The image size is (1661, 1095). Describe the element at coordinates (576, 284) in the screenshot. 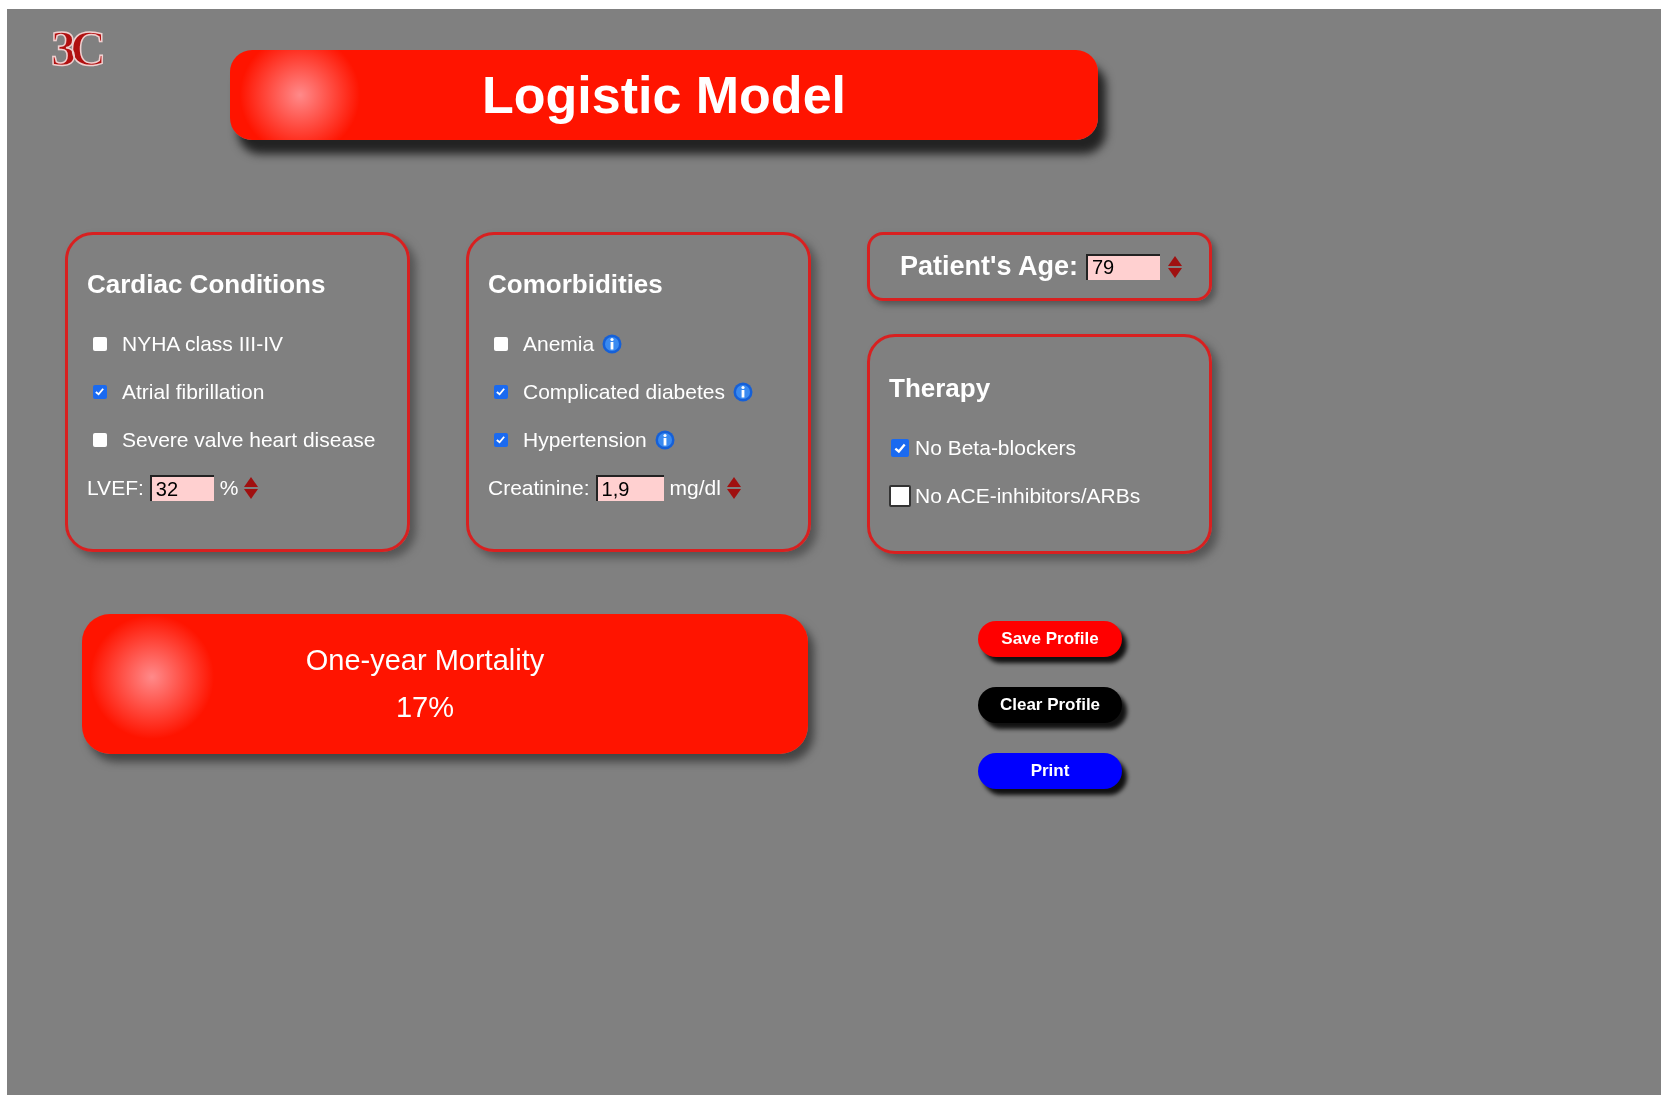

I see `panel-title: Comorbidities` at that location.